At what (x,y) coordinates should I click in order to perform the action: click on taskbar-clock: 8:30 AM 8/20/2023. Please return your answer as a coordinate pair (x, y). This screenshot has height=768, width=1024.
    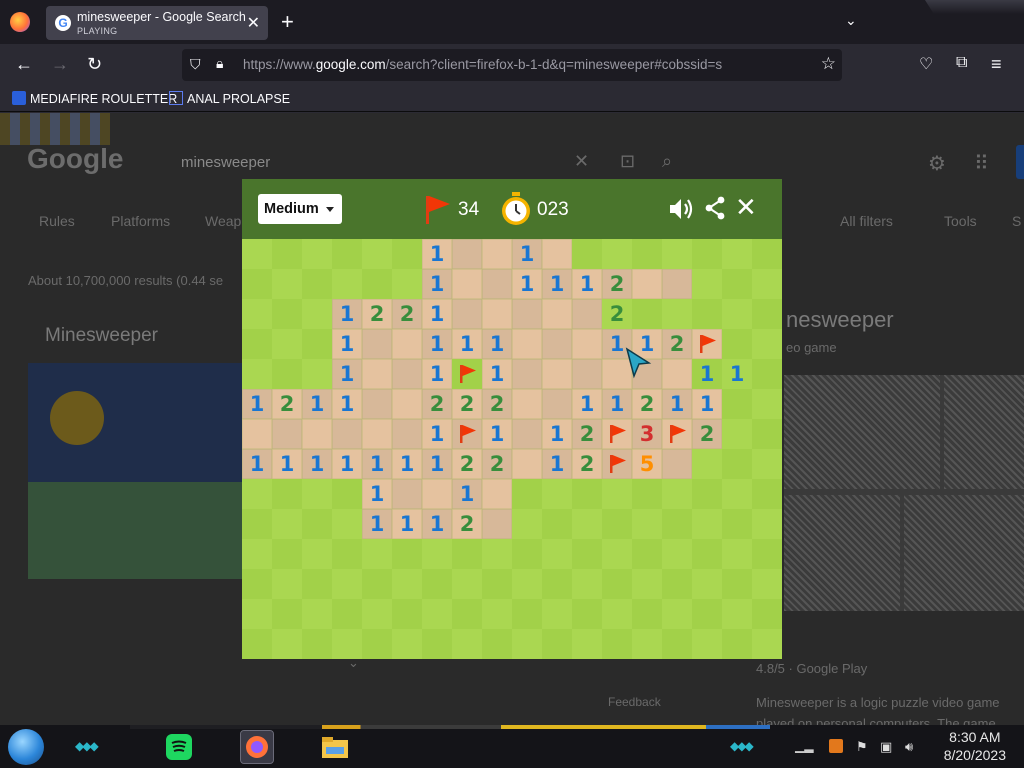
    Looking at the image, I should click on (975, 746).